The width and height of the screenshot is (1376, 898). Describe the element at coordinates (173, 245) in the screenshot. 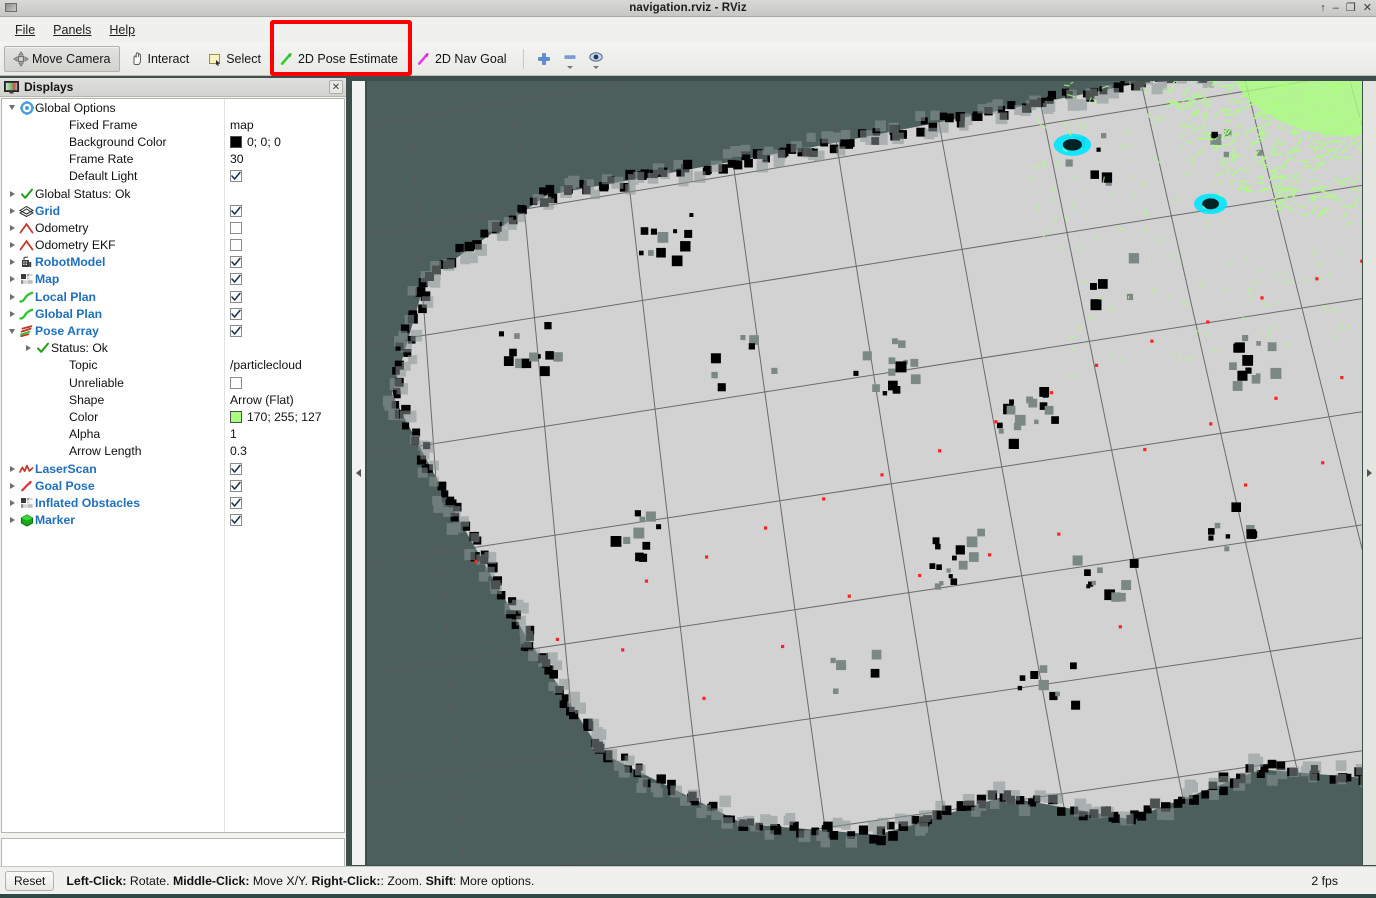

I see `tree-row: Odometry EKF` at that location.